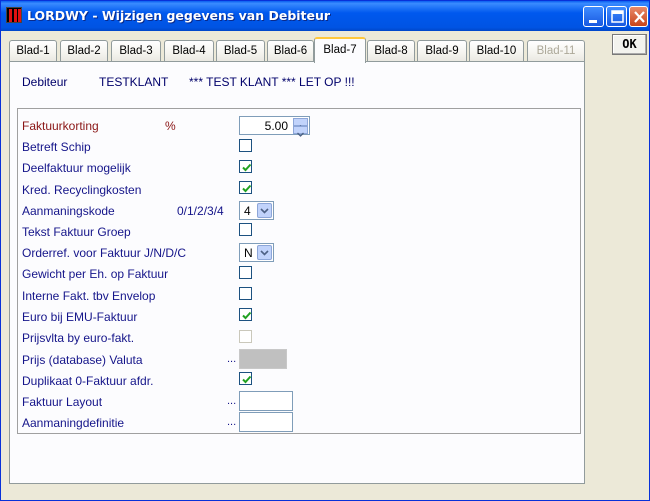 This screenshot has width=650, height=501. I want to click on tab-blad-4: Blad-4, so click(189, 51).